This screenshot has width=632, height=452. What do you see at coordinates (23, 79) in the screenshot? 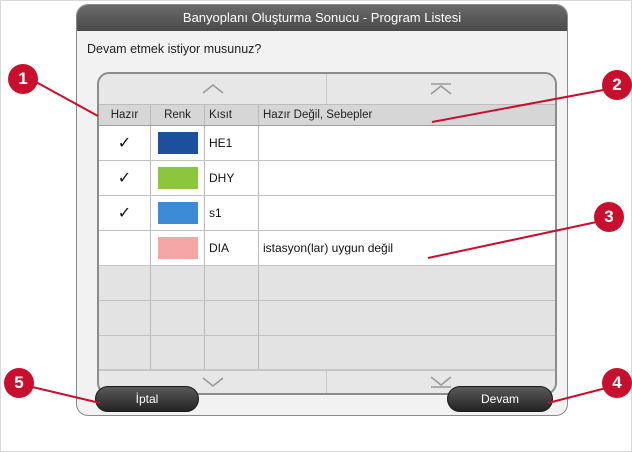
I see `callout-marker-1: 1` at bounding box center [23, 79].